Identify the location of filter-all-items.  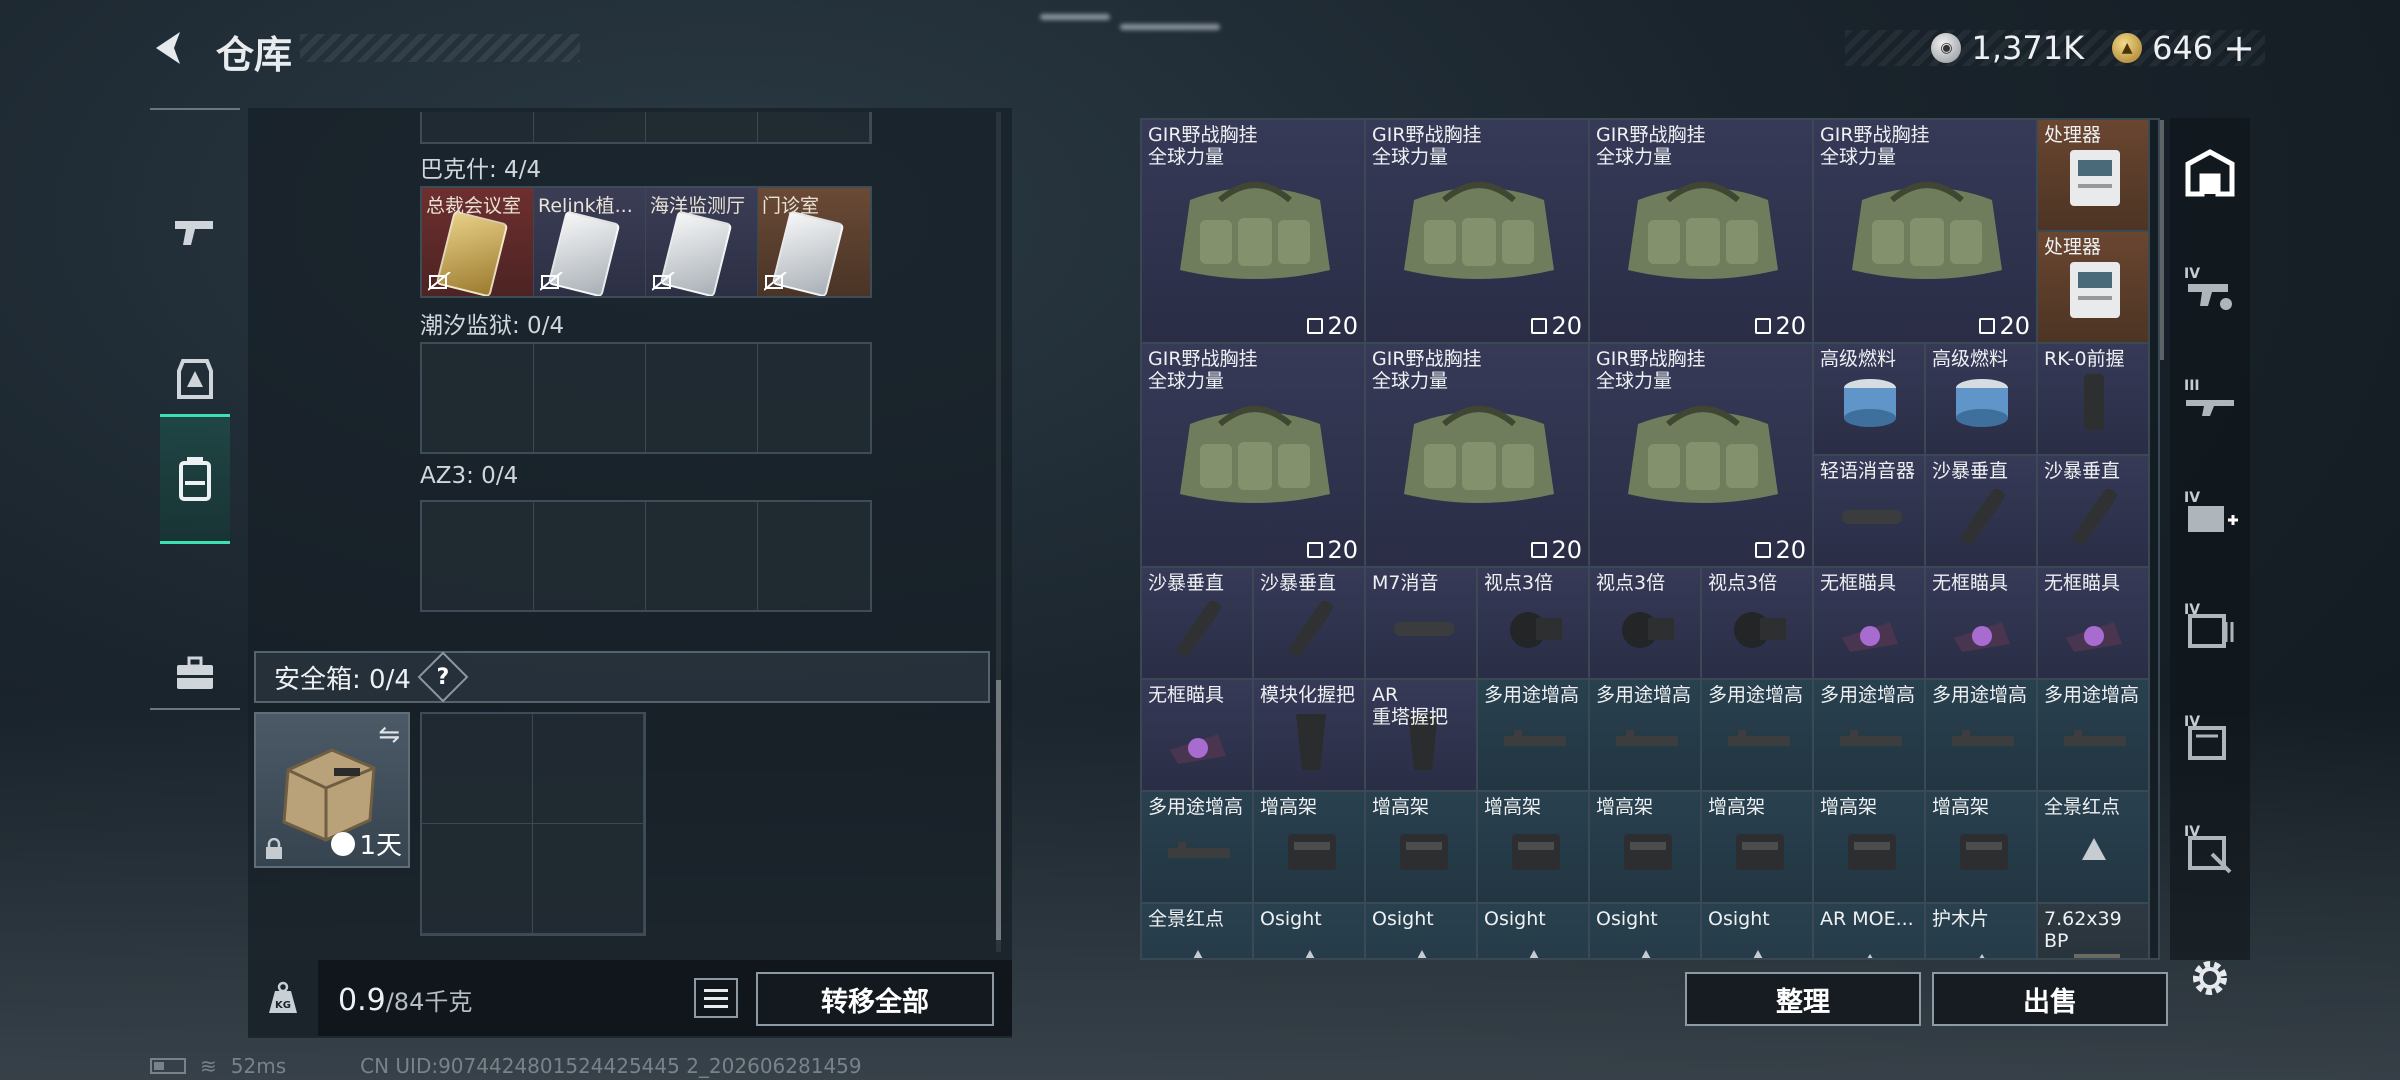
(2210, 176).